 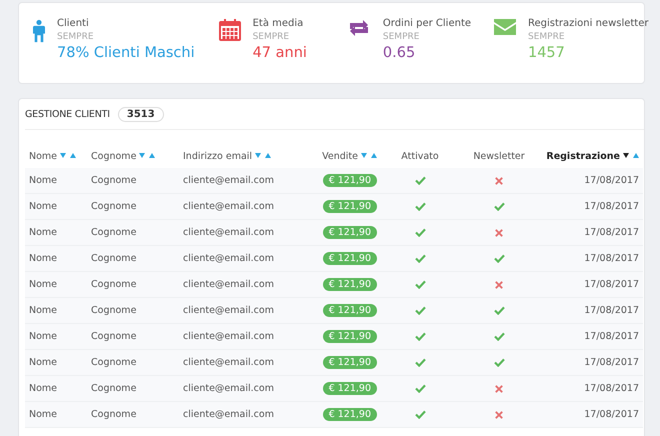 I want to click on stat-label: Registrazioni newsletter, so click(x=588, y=24).